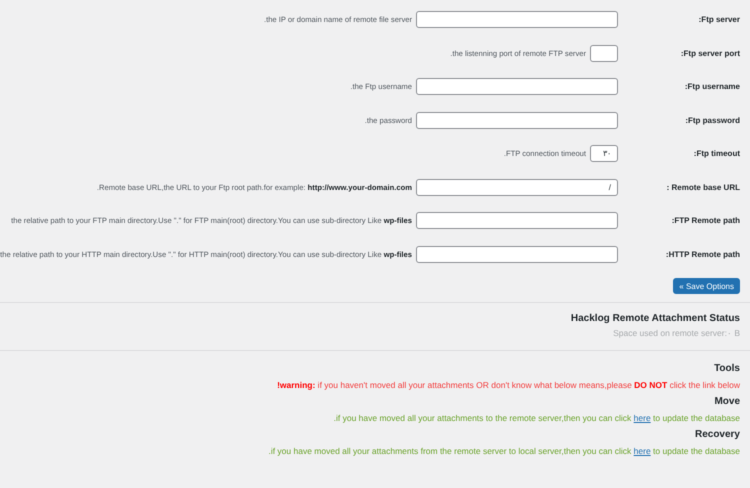 The width and height of the screenshot is (750, 488). What do you see at coordinates (717, 434) in the screenshot?
I see `section-title: Recovery` at bounding box center [717, 434].